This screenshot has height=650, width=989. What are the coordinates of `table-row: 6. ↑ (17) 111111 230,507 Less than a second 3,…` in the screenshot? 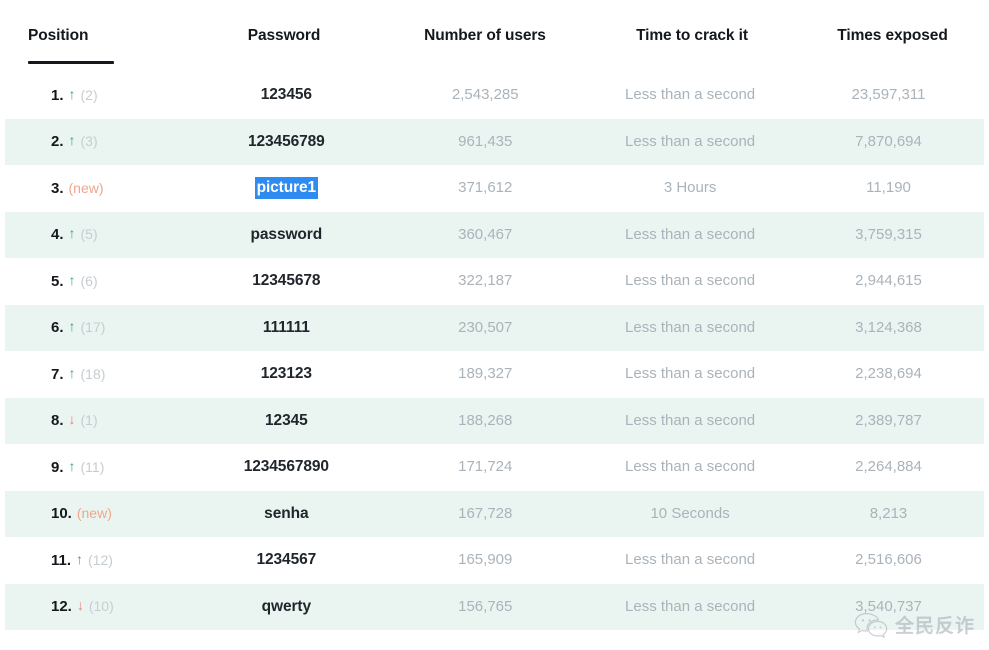 It's located at (494, 327).